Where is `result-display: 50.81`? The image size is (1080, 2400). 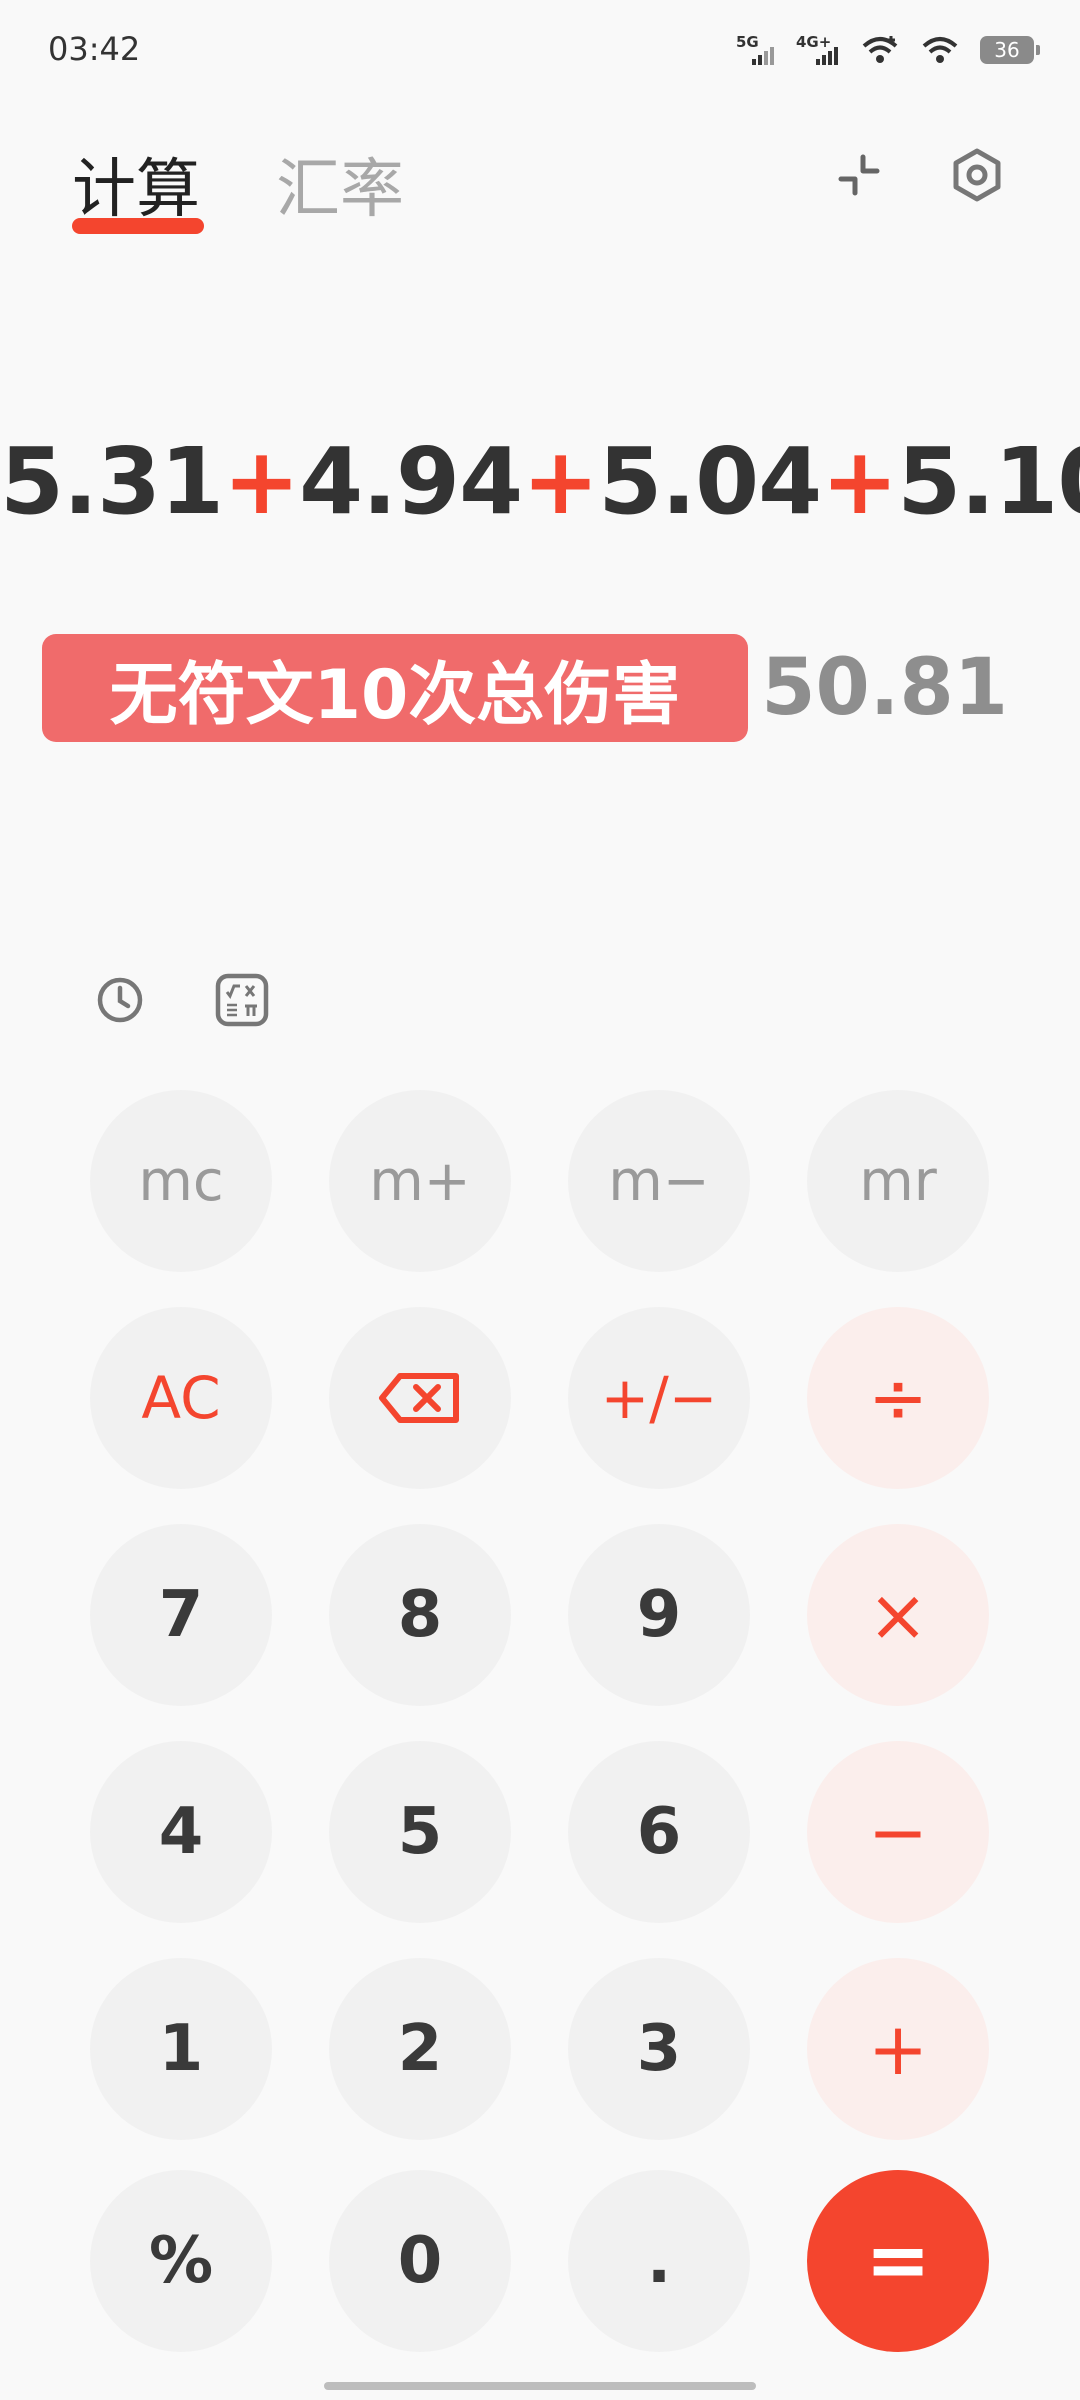
result-display: 50.81 is located at coordinates (884, 688).